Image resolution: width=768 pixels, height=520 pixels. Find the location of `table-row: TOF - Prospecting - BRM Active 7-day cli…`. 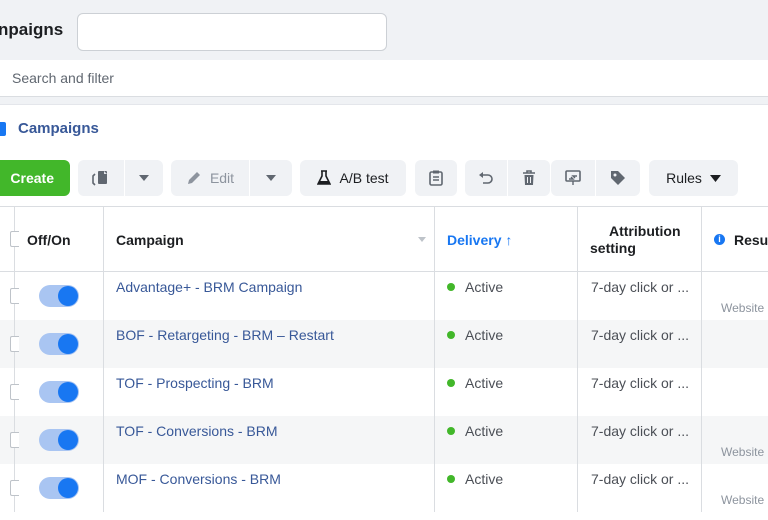

table-row: TOF - Prospecting - BRM Active 7-day cli… is located at coordinates (384, 392).